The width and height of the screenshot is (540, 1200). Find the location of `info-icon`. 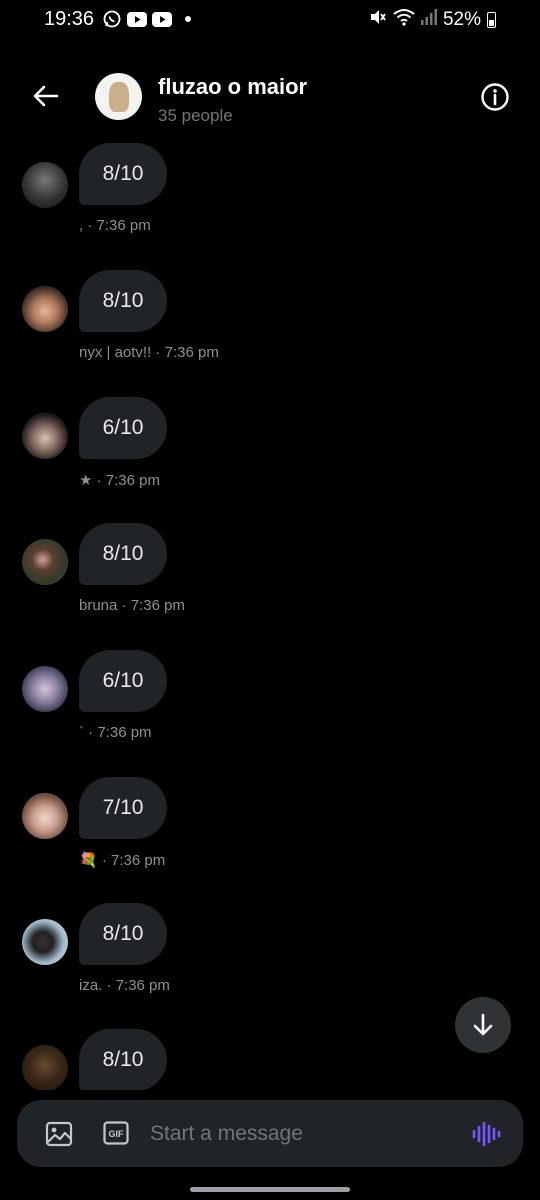

info-icon is located at coordinates (495, 97).